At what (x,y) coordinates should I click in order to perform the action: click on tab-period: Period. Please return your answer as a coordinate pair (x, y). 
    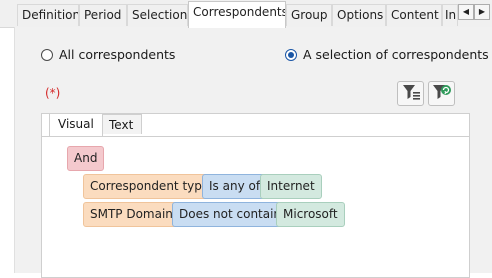
    Looking at the image, I should click on (103, 15).